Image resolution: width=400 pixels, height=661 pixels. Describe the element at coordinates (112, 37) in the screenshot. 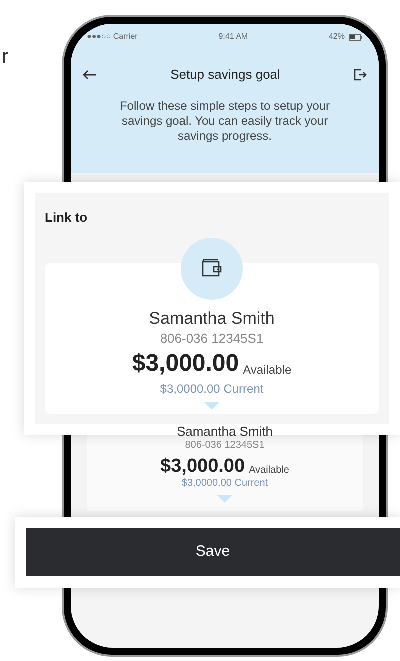

I see `carrier-label: ●●●○○ Carrier` at that location.